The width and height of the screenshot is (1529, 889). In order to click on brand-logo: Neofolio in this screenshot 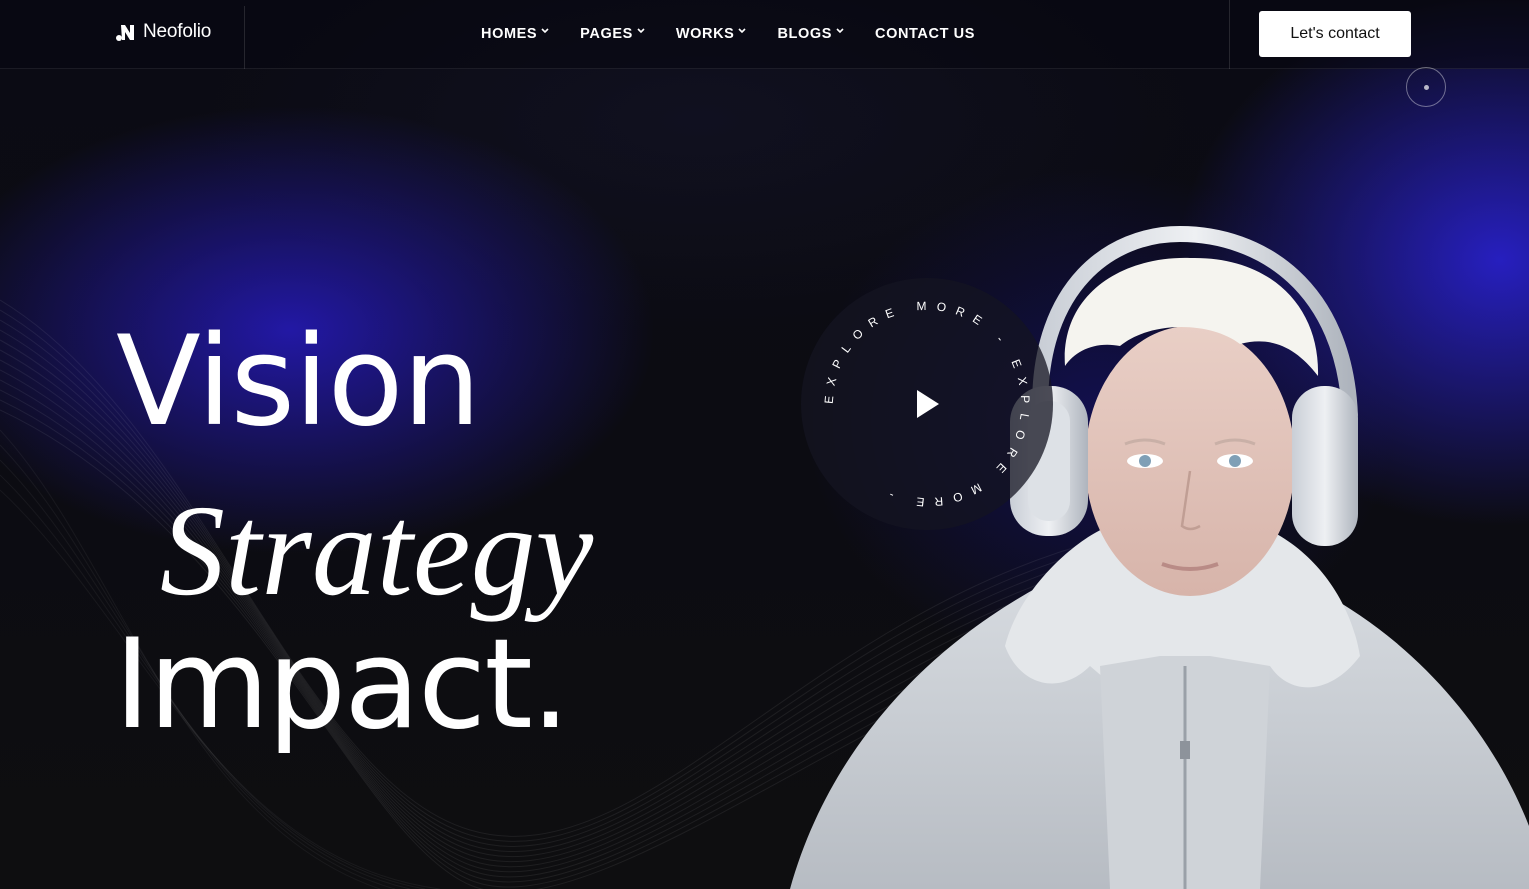, I will do `click(163, 32)`.